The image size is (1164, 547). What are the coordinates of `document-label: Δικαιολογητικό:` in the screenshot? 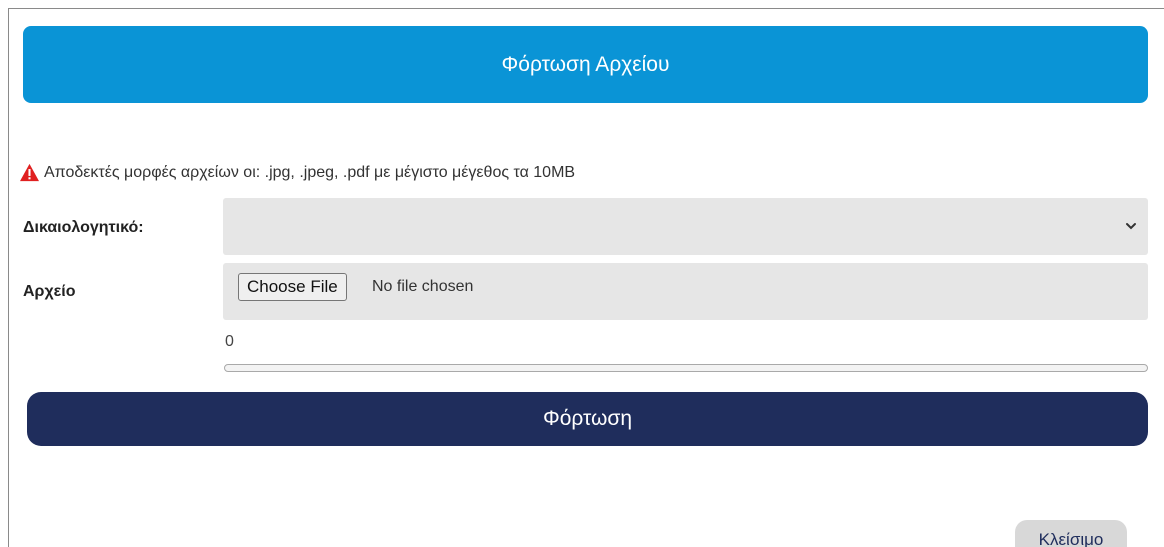 It's located at (83, 227).